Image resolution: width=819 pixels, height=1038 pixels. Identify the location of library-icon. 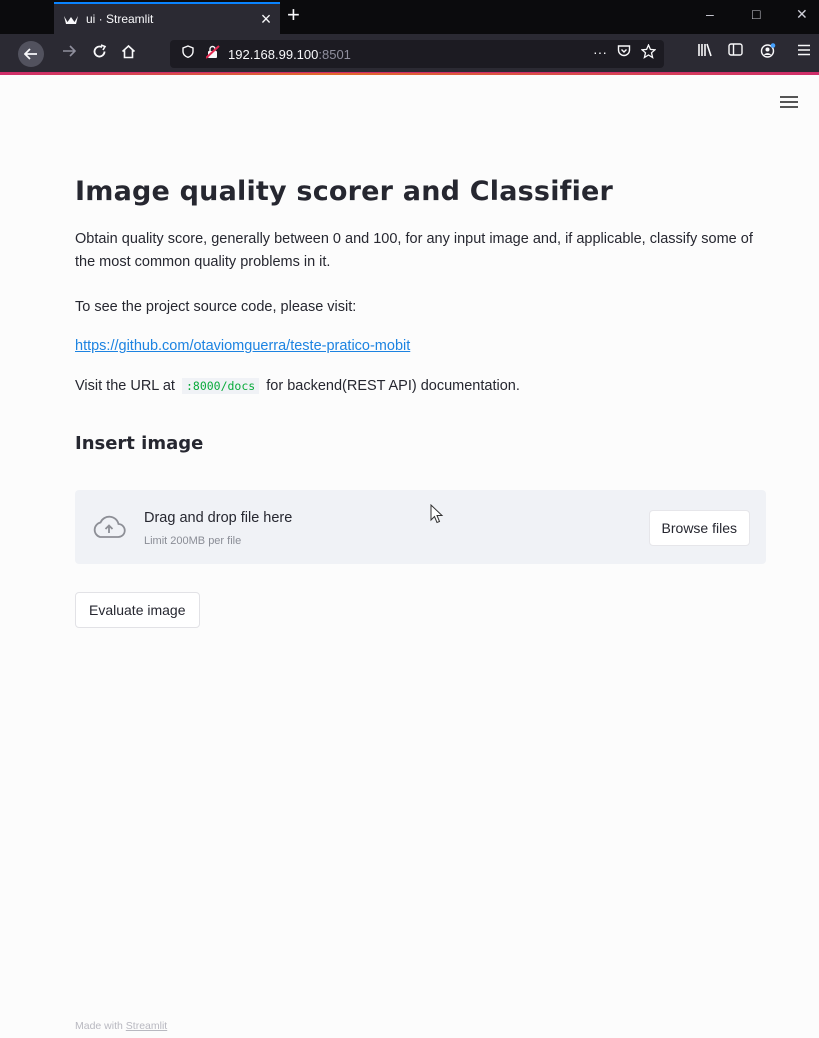
(705, 51).